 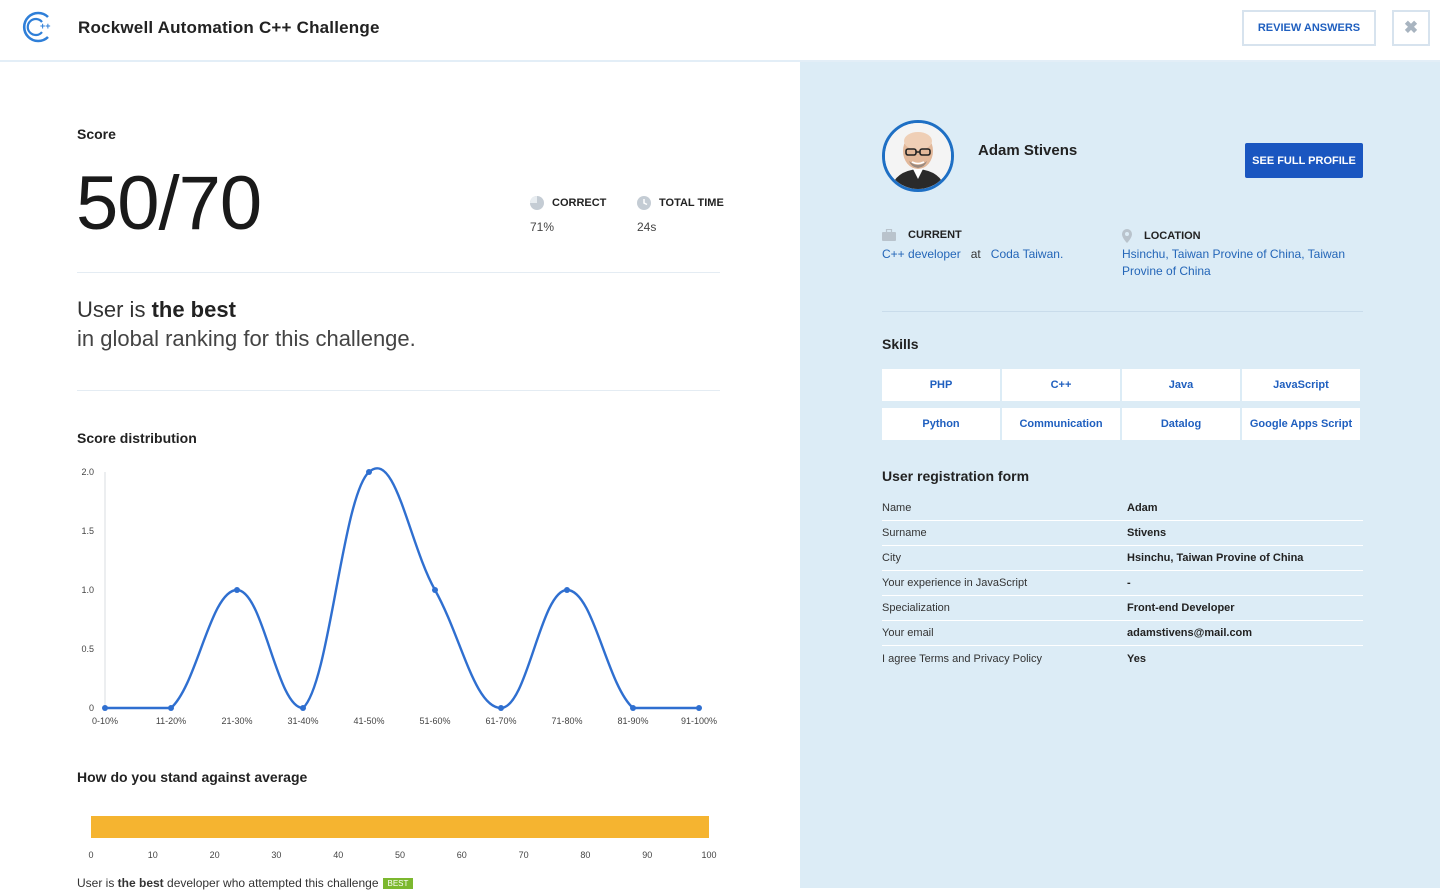 What do you see at coordinates (680, 215) in the screenshot?
I see `time-stat: TOTAL TIME 24s` at bounding box center [680, 215].